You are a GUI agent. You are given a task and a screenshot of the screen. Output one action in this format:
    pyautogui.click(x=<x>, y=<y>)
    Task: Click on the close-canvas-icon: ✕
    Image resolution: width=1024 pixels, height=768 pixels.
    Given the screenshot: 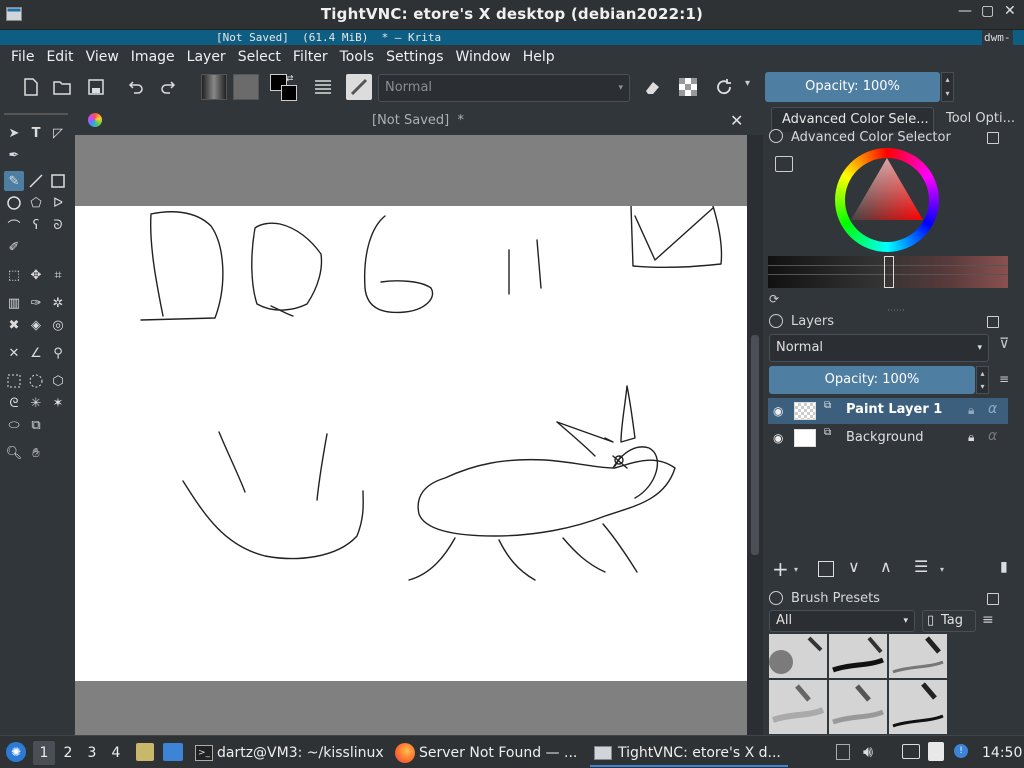 What is the action you would take?
    pyautogui.click(x=736, y=120)
    